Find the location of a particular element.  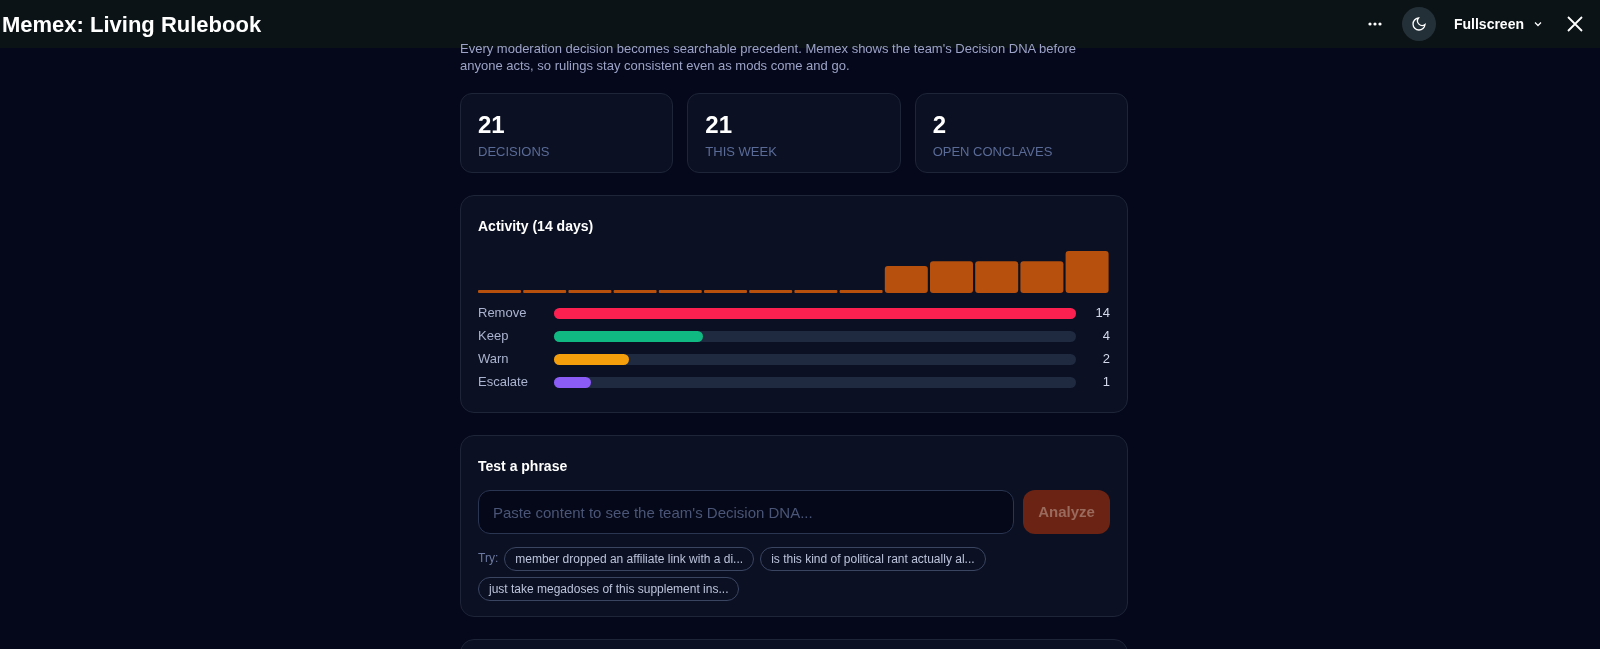

outcome-label: Remove is located at coordinates (503, 313).